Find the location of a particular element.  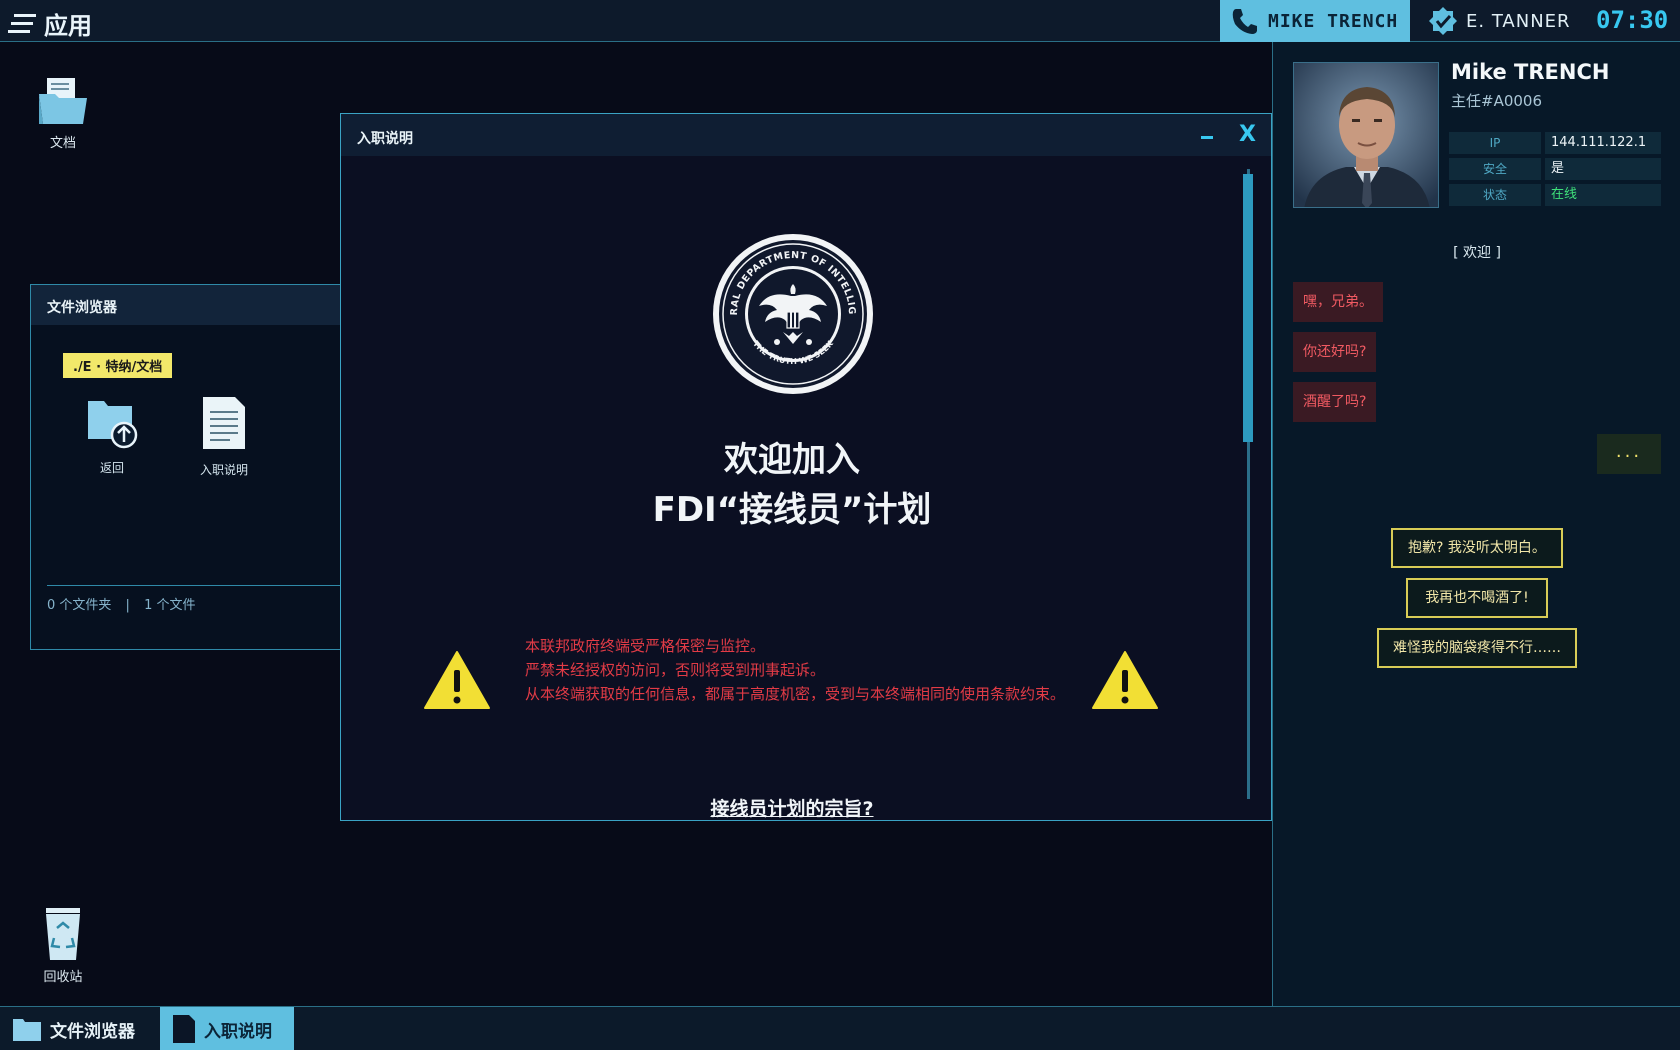

warning-line: 本联邦政府终端受严格保密与监控。 is located at coordinates (645, 646).